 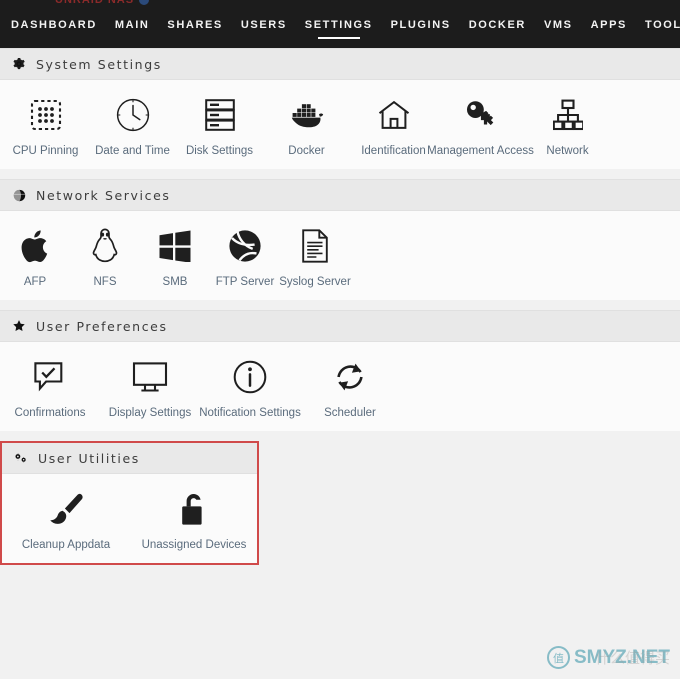 What do you see at coordinates (35, 246) in the screenshot?
I see `apple-icon` at bounding box center [35, 246].